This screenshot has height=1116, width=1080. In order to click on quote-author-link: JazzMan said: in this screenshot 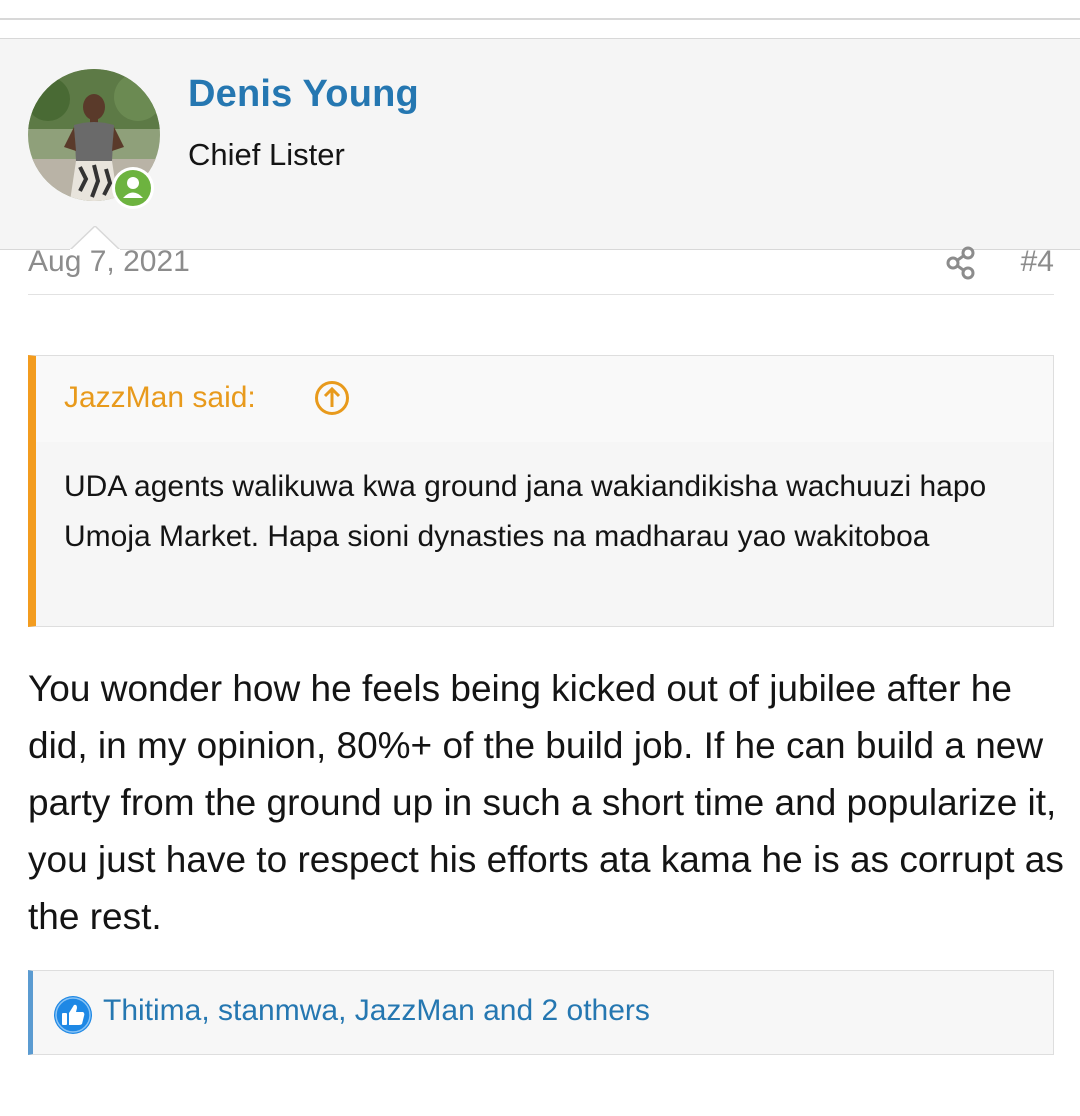, I will do `click(160, 398)`.